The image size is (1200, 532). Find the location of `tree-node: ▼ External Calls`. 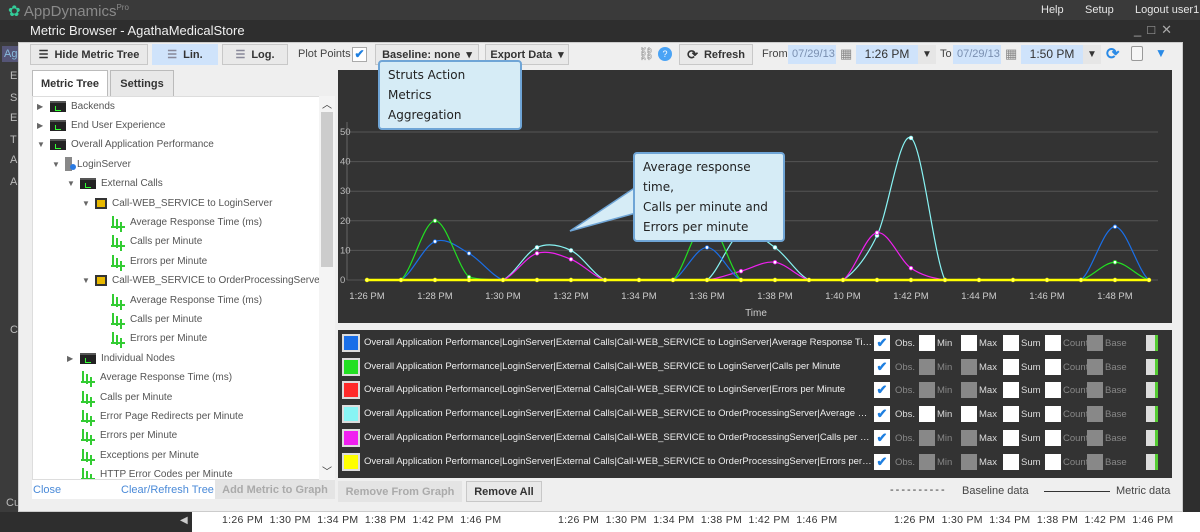

tree-node: ▼ External Calls is located at coordinates (115, 184).